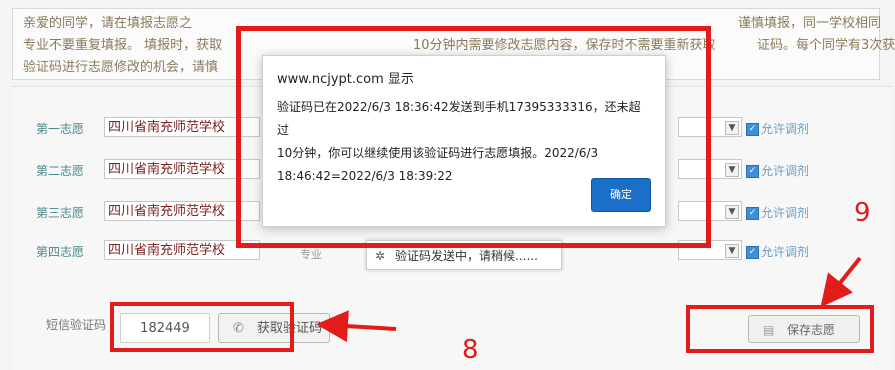 The image size is (895, 370). What do you see at coordinates (589, 299) in the screenshot?
I see `annotation-arrows` at bounding box center [589, 299].